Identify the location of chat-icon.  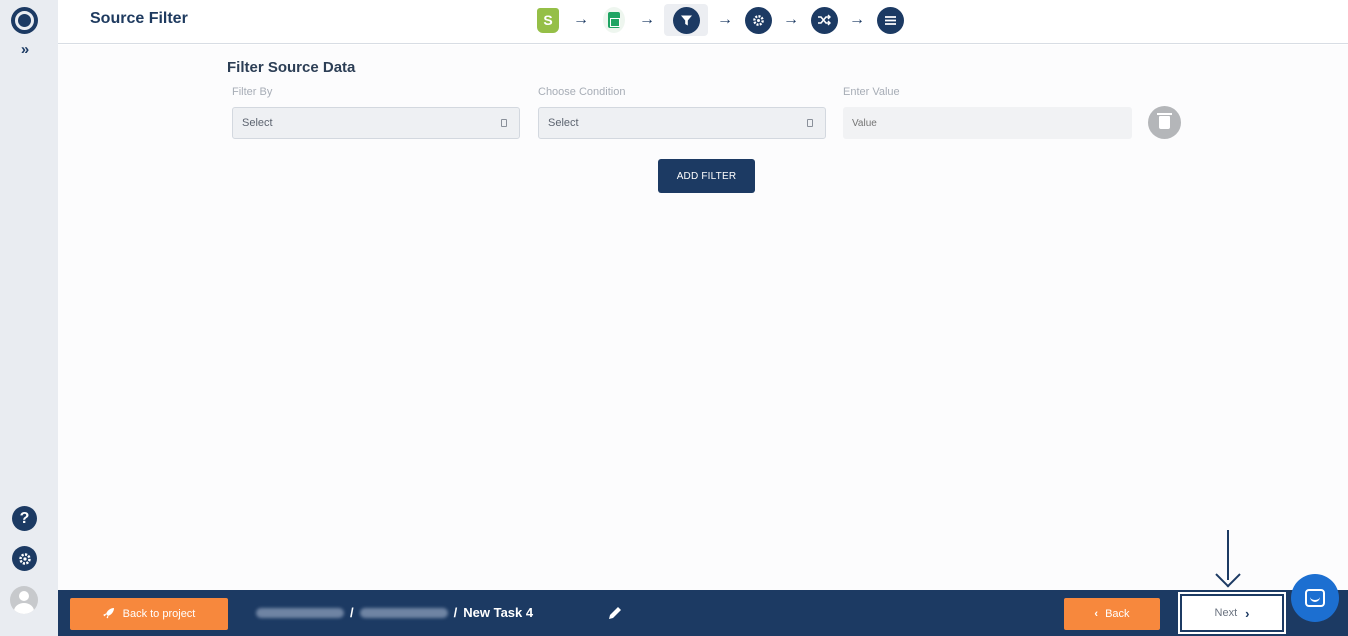
(1315, 598).